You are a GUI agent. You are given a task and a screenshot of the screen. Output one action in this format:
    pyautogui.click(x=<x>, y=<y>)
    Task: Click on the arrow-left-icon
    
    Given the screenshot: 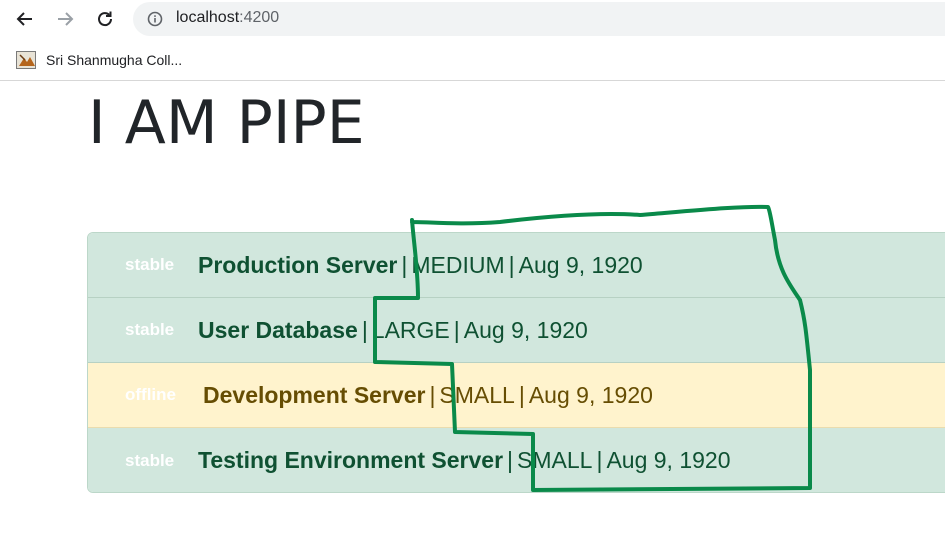 What is the action you would take?
    pyautogui.click(x=24, y=19)
    